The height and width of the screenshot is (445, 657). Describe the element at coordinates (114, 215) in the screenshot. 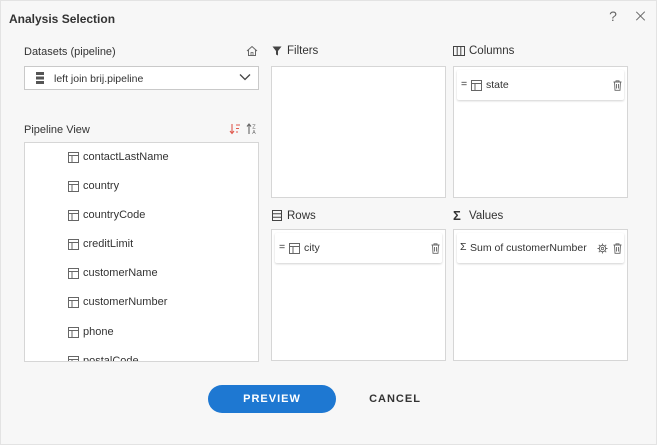

I see `list-item-label: countryCode` at that location.